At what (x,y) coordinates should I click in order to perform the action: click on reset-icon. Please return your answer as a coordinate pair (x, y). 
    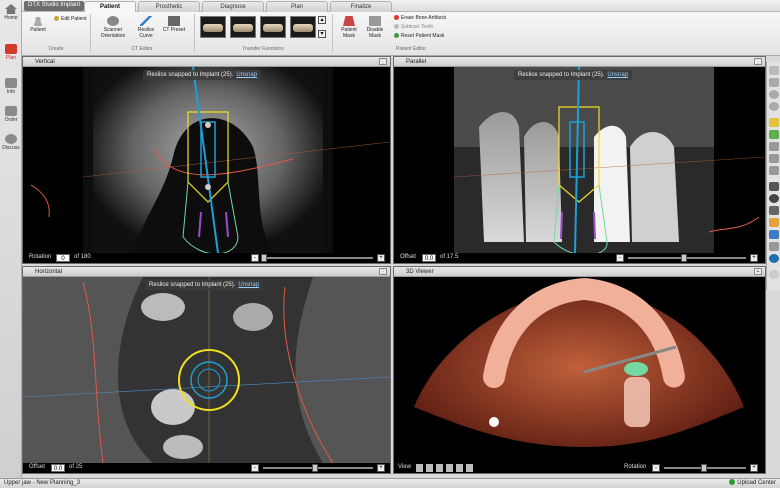
    Looking at the image, I should click on (396, 35).